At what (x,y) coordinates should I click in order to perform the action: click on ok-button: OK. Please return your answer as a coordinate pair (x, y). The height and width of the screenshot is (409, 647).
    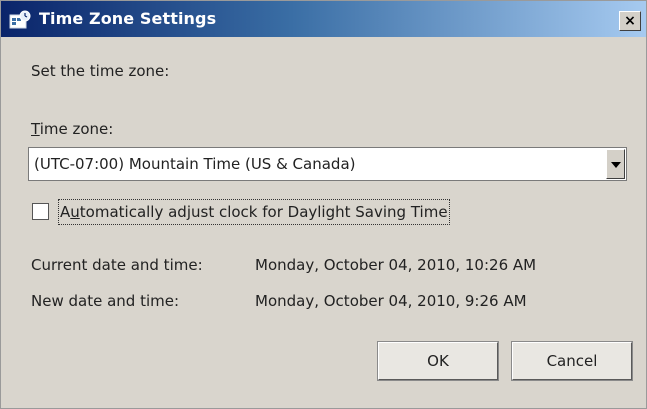
    Looking at the image, I should click on (438, 361).